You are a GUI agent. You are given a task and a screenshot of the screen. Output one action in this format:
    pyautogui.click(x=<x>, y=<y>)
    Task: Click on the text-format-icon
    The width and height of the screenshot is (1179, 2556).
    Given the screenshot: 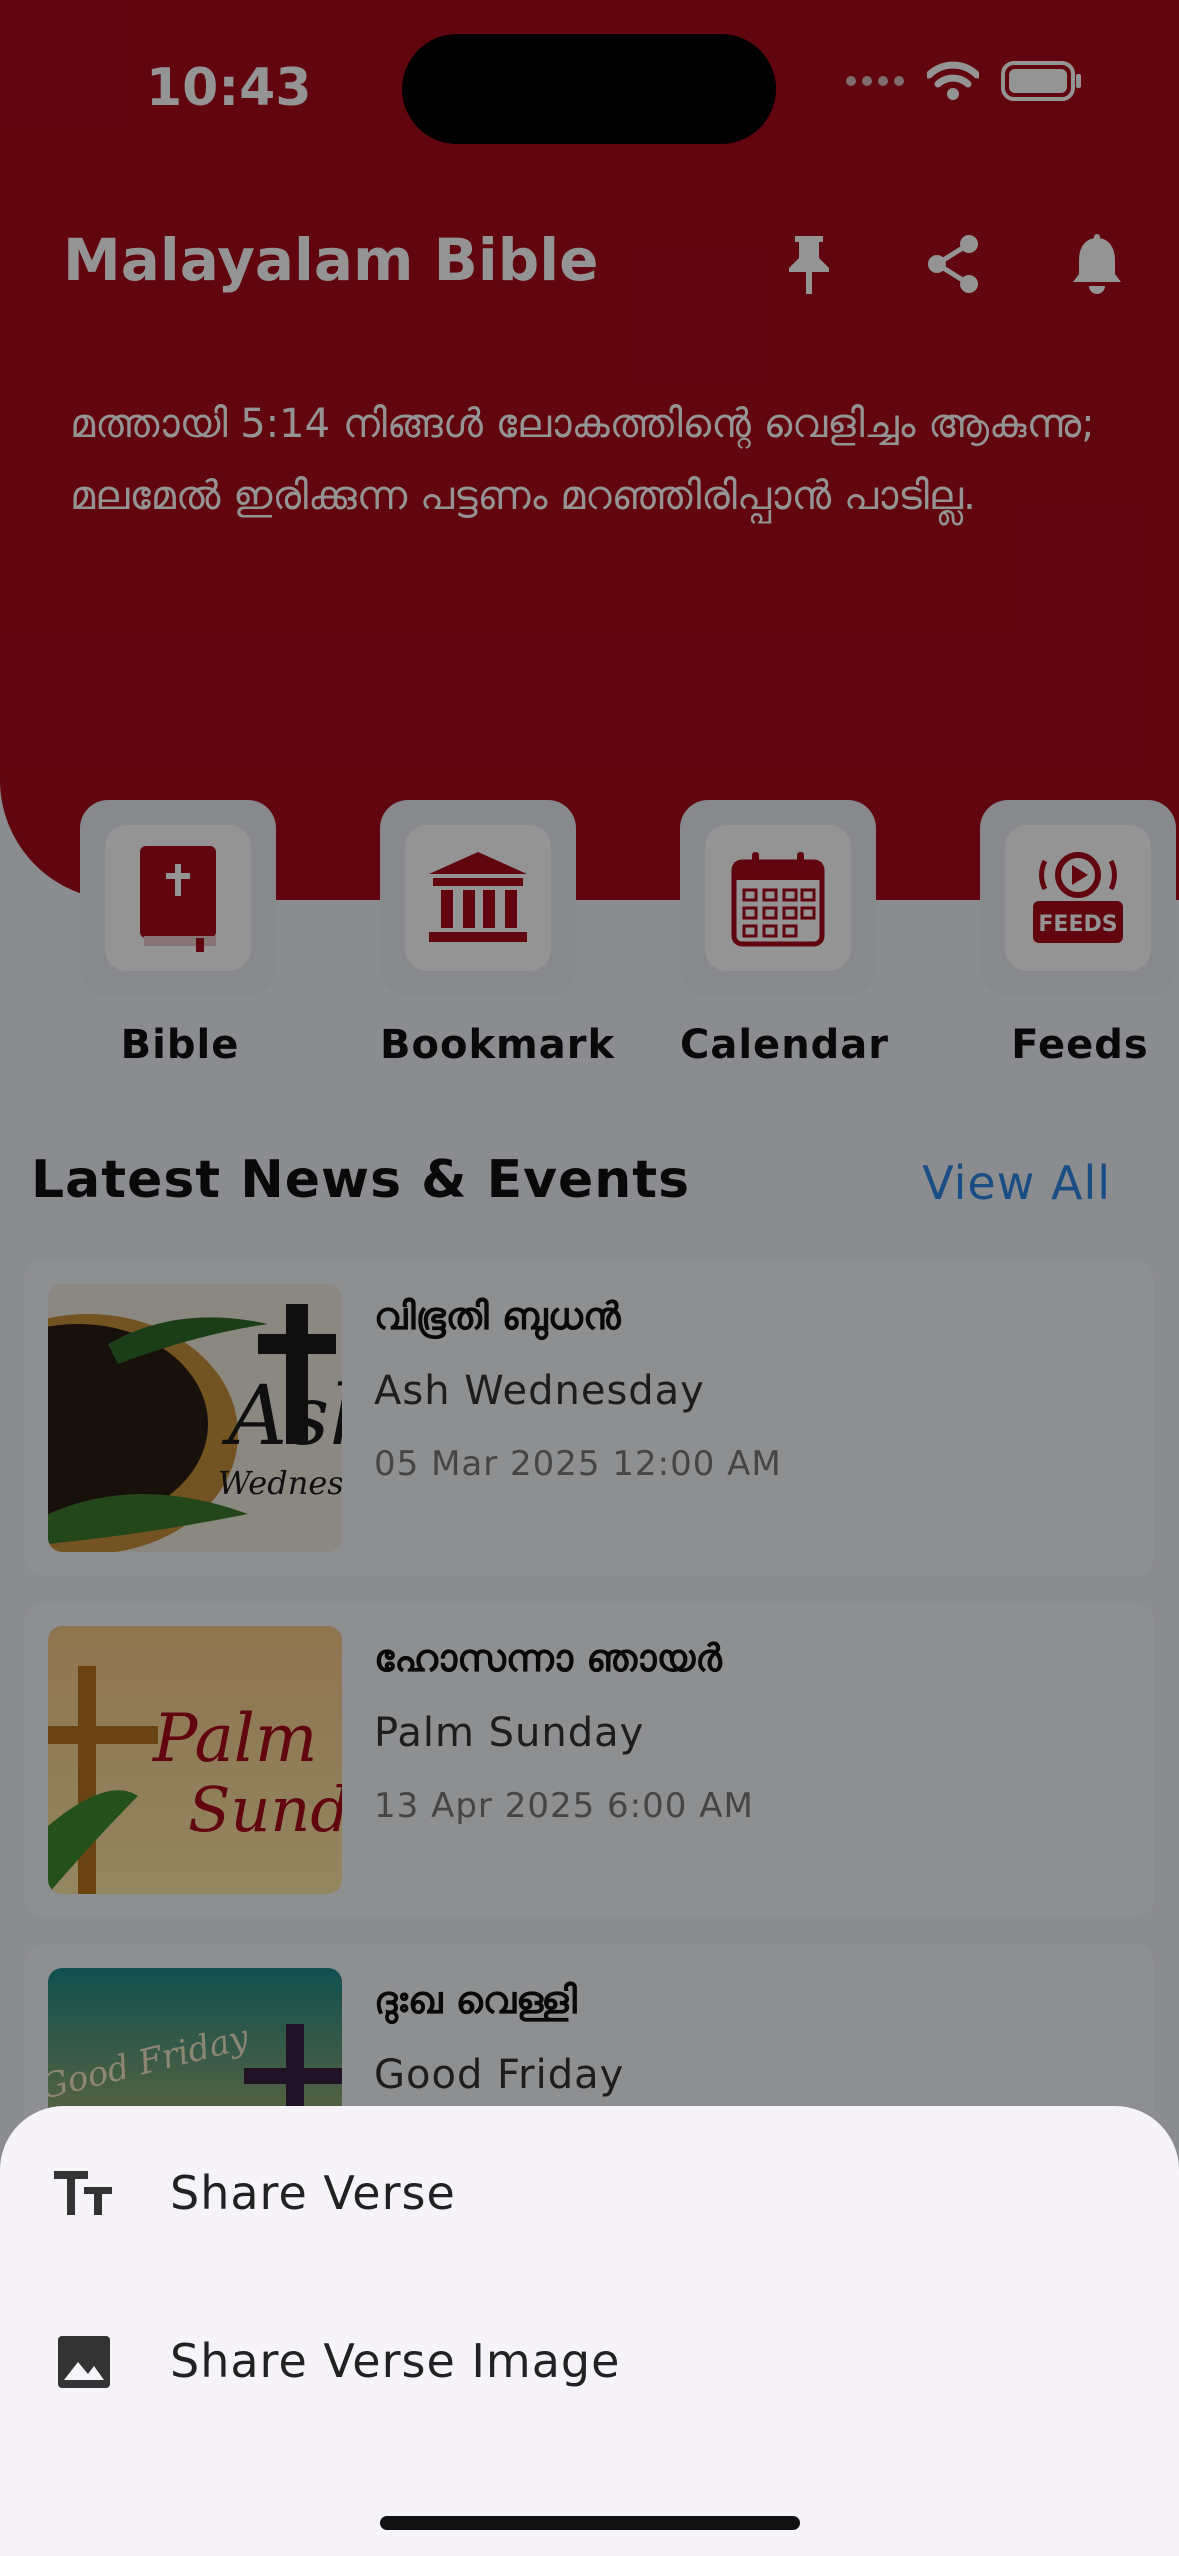 What is the action you would take?
    pyautogui.click(x=84, y=2194)
    